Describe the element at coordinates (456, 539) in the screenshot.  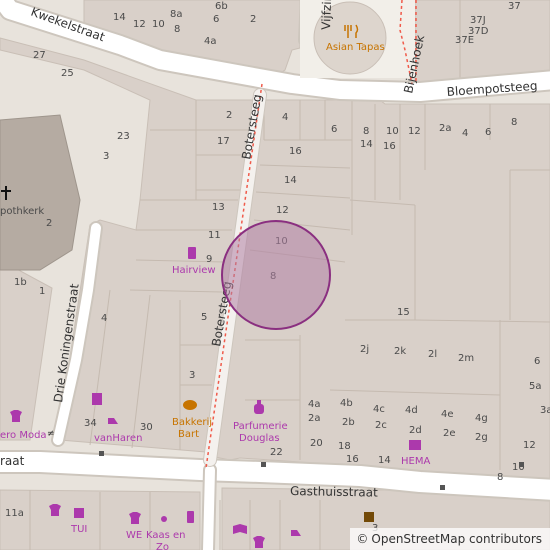
I see `attribution-text: OpenStreetMap contributors` at that location.